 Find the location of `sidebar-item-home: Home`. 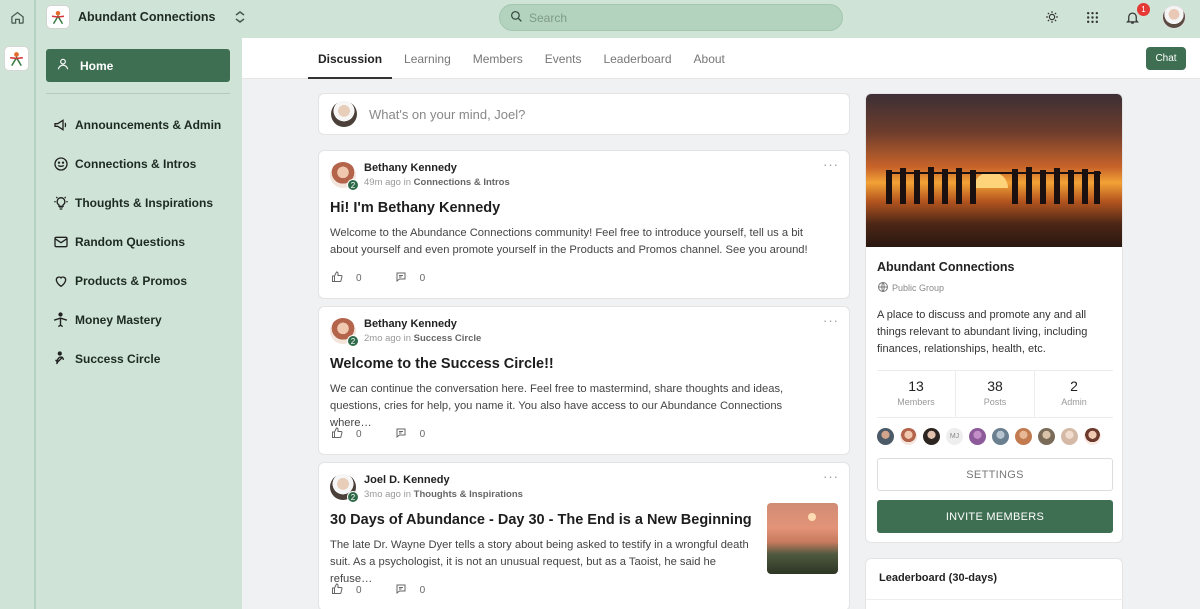

sidebar-item-home: Home is located at coordinates (138, 65).